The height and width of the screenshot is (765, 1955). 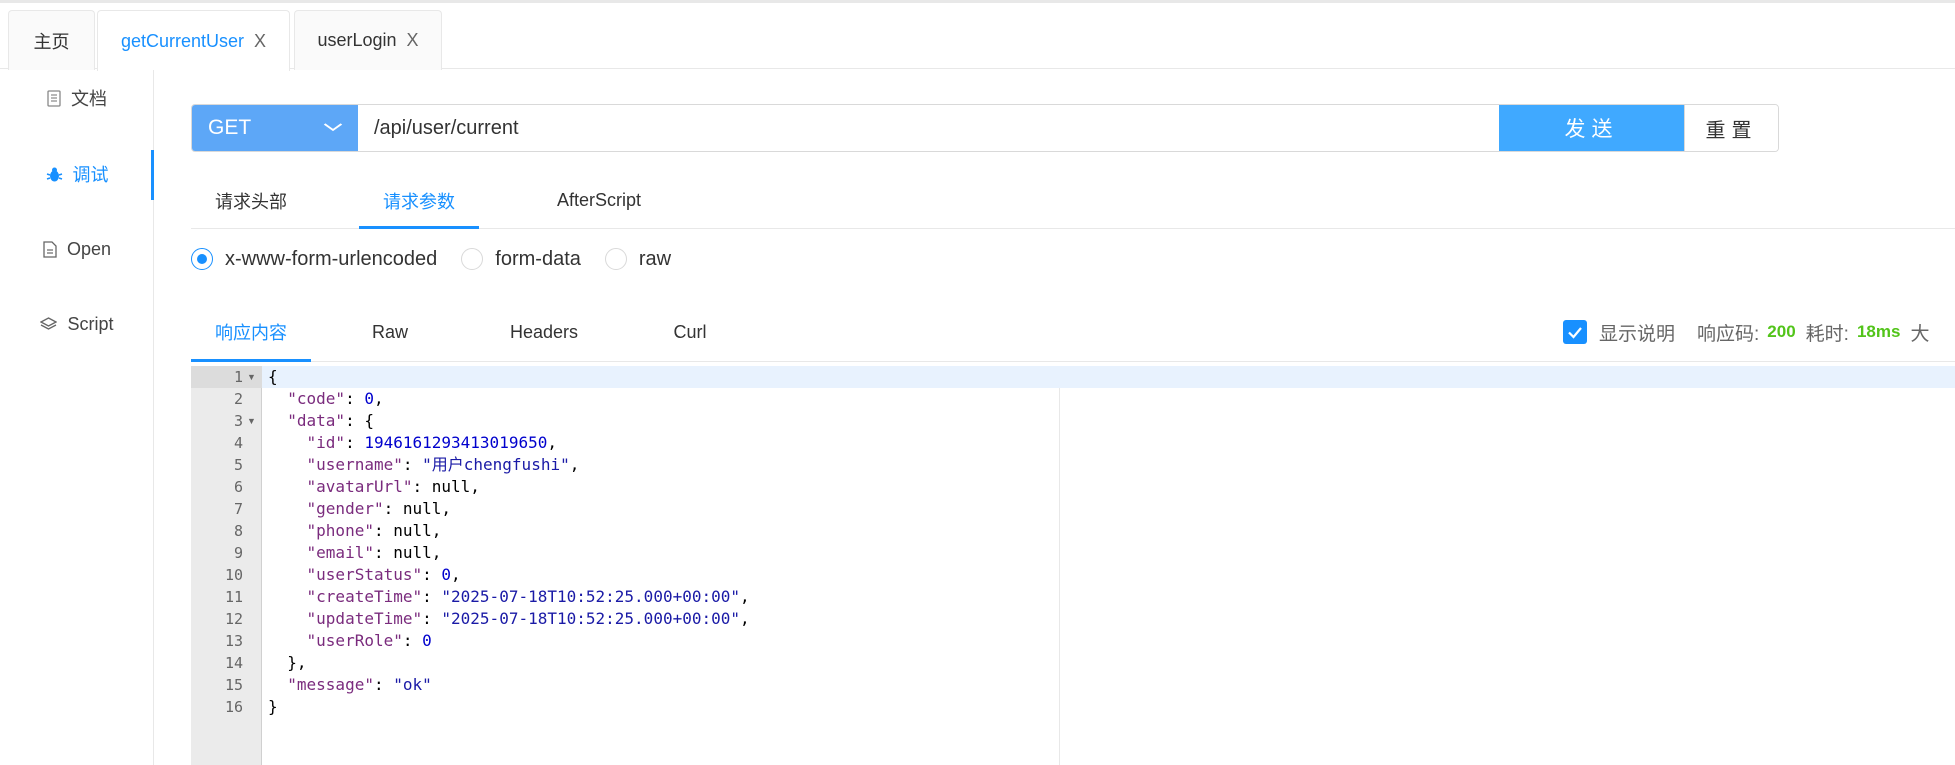 I want to click on sidebar: 文档 调试 Open Script, so click(x=77, y=417).